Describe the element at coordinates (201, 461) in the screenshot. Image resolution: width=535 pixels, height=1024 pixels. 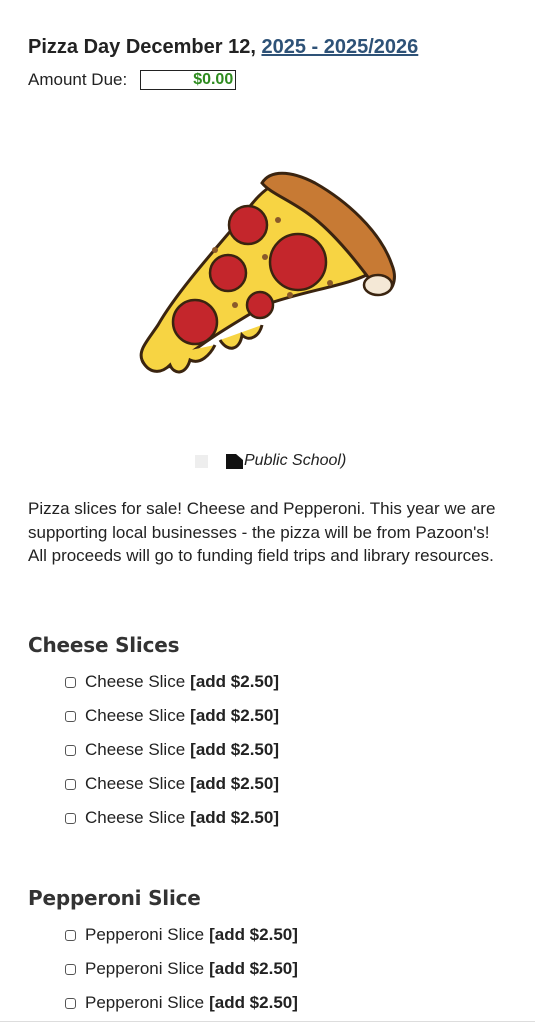
I see `broken-image-icon` at that location.